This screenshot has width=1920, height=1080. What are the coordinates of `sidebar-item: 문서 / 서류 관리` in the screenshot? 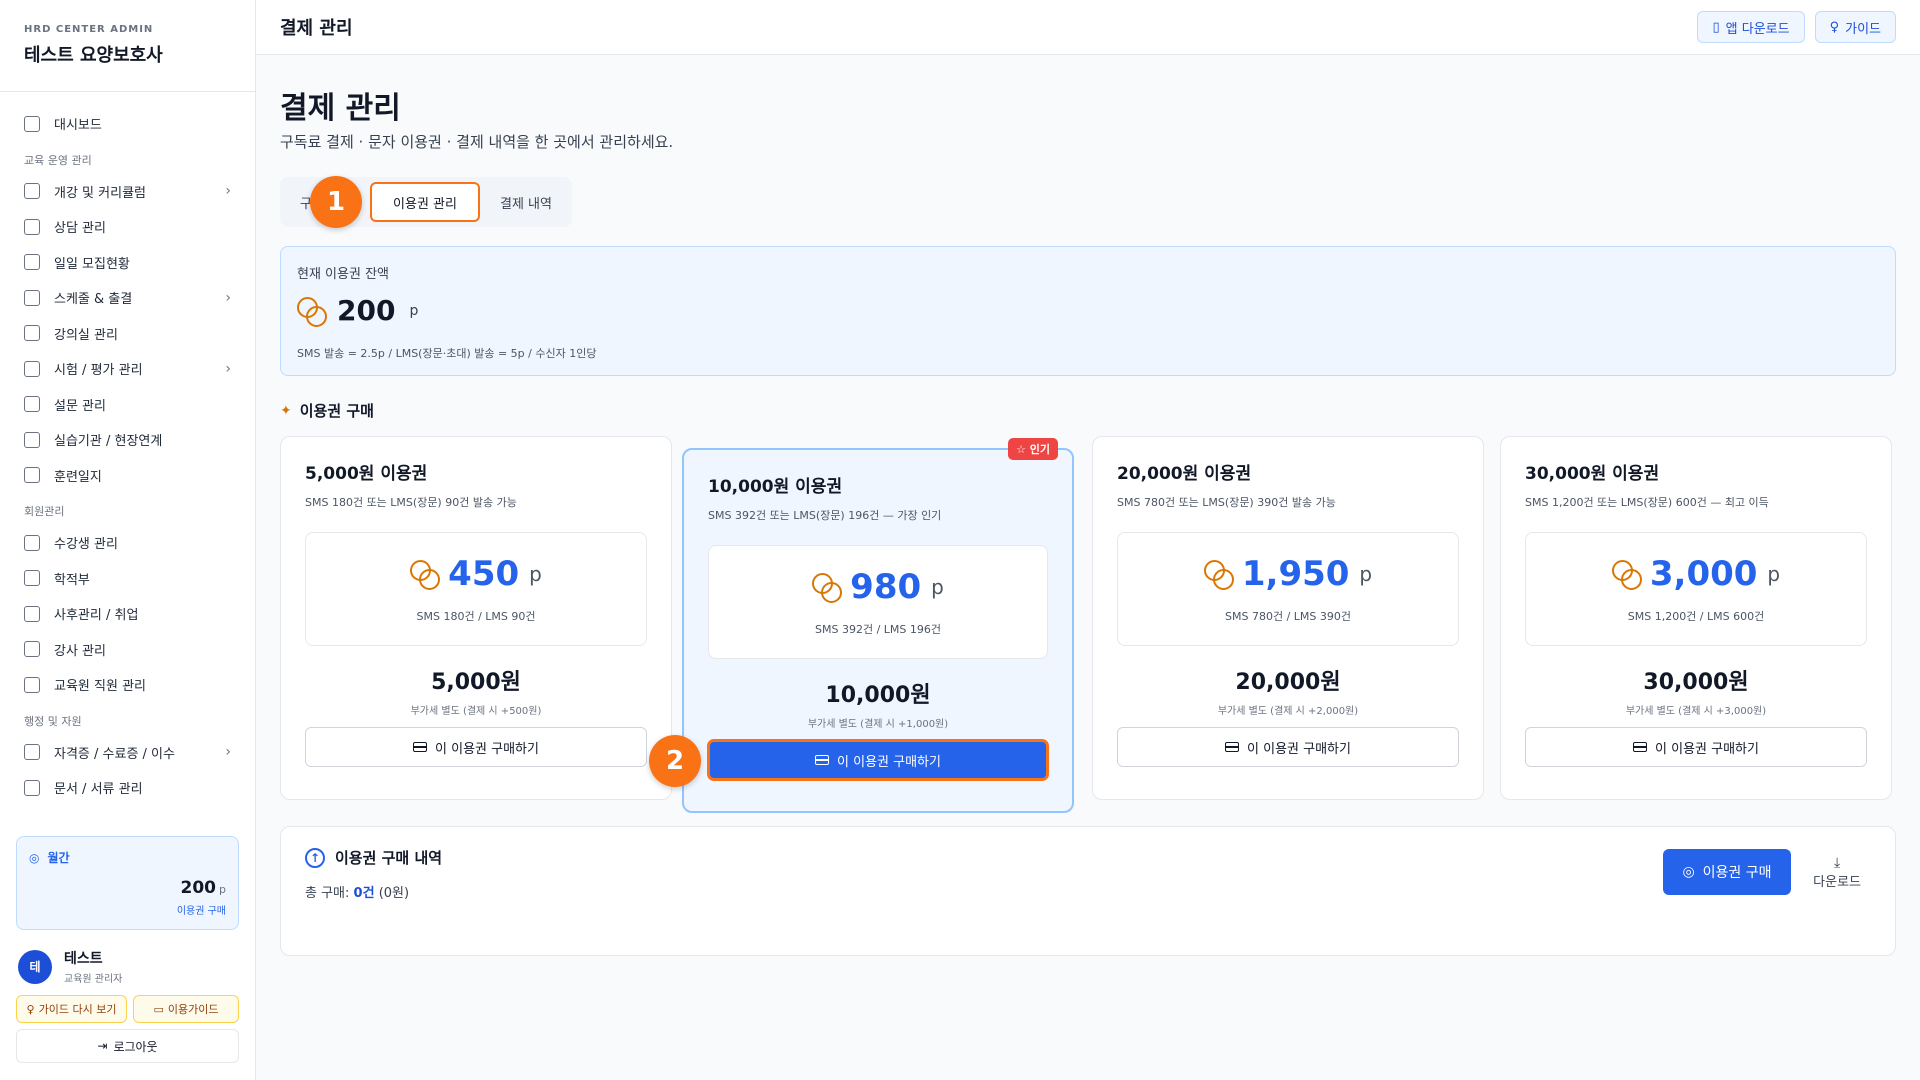 It's located at (127, 788).